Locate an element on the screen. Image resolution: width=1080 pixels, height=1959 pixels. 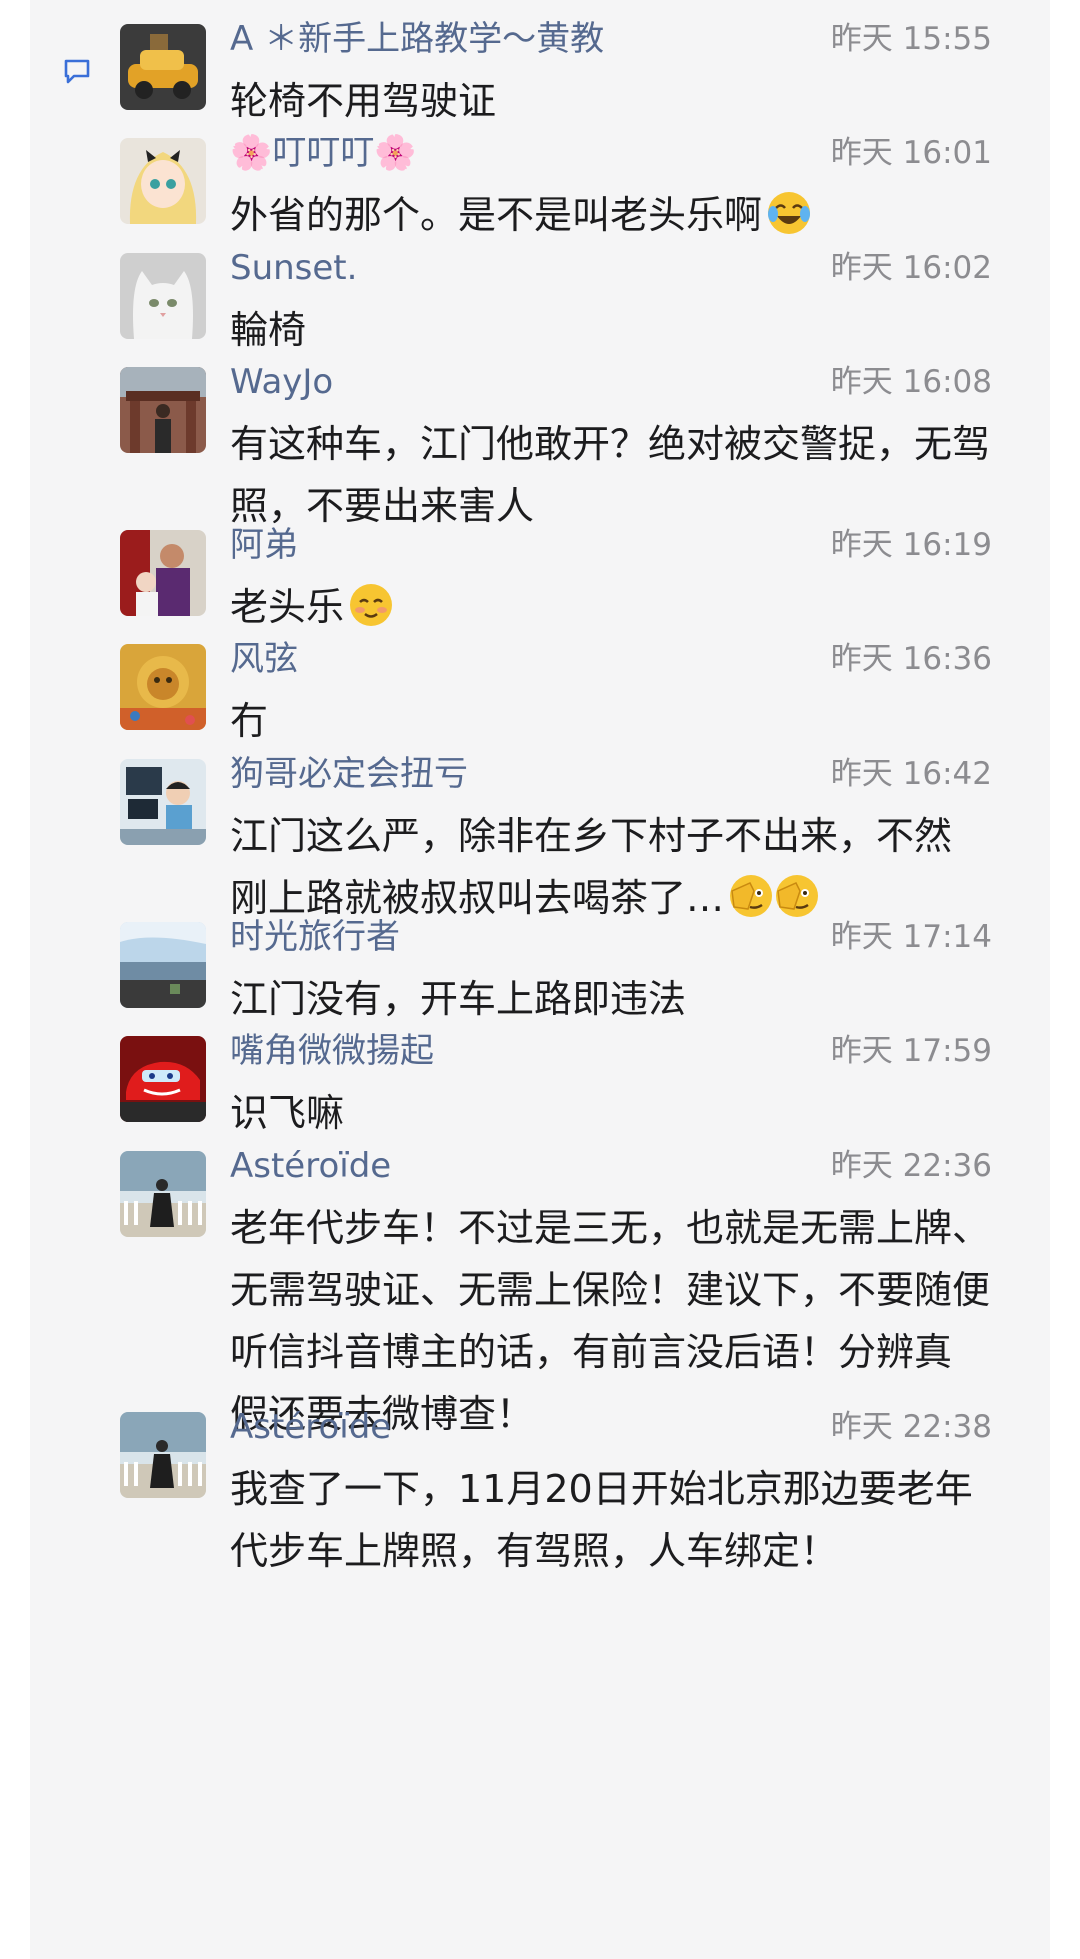
comment-text-body: 外省的那个。是不是叫老头乐啊 is located at coordinates (496, 215).